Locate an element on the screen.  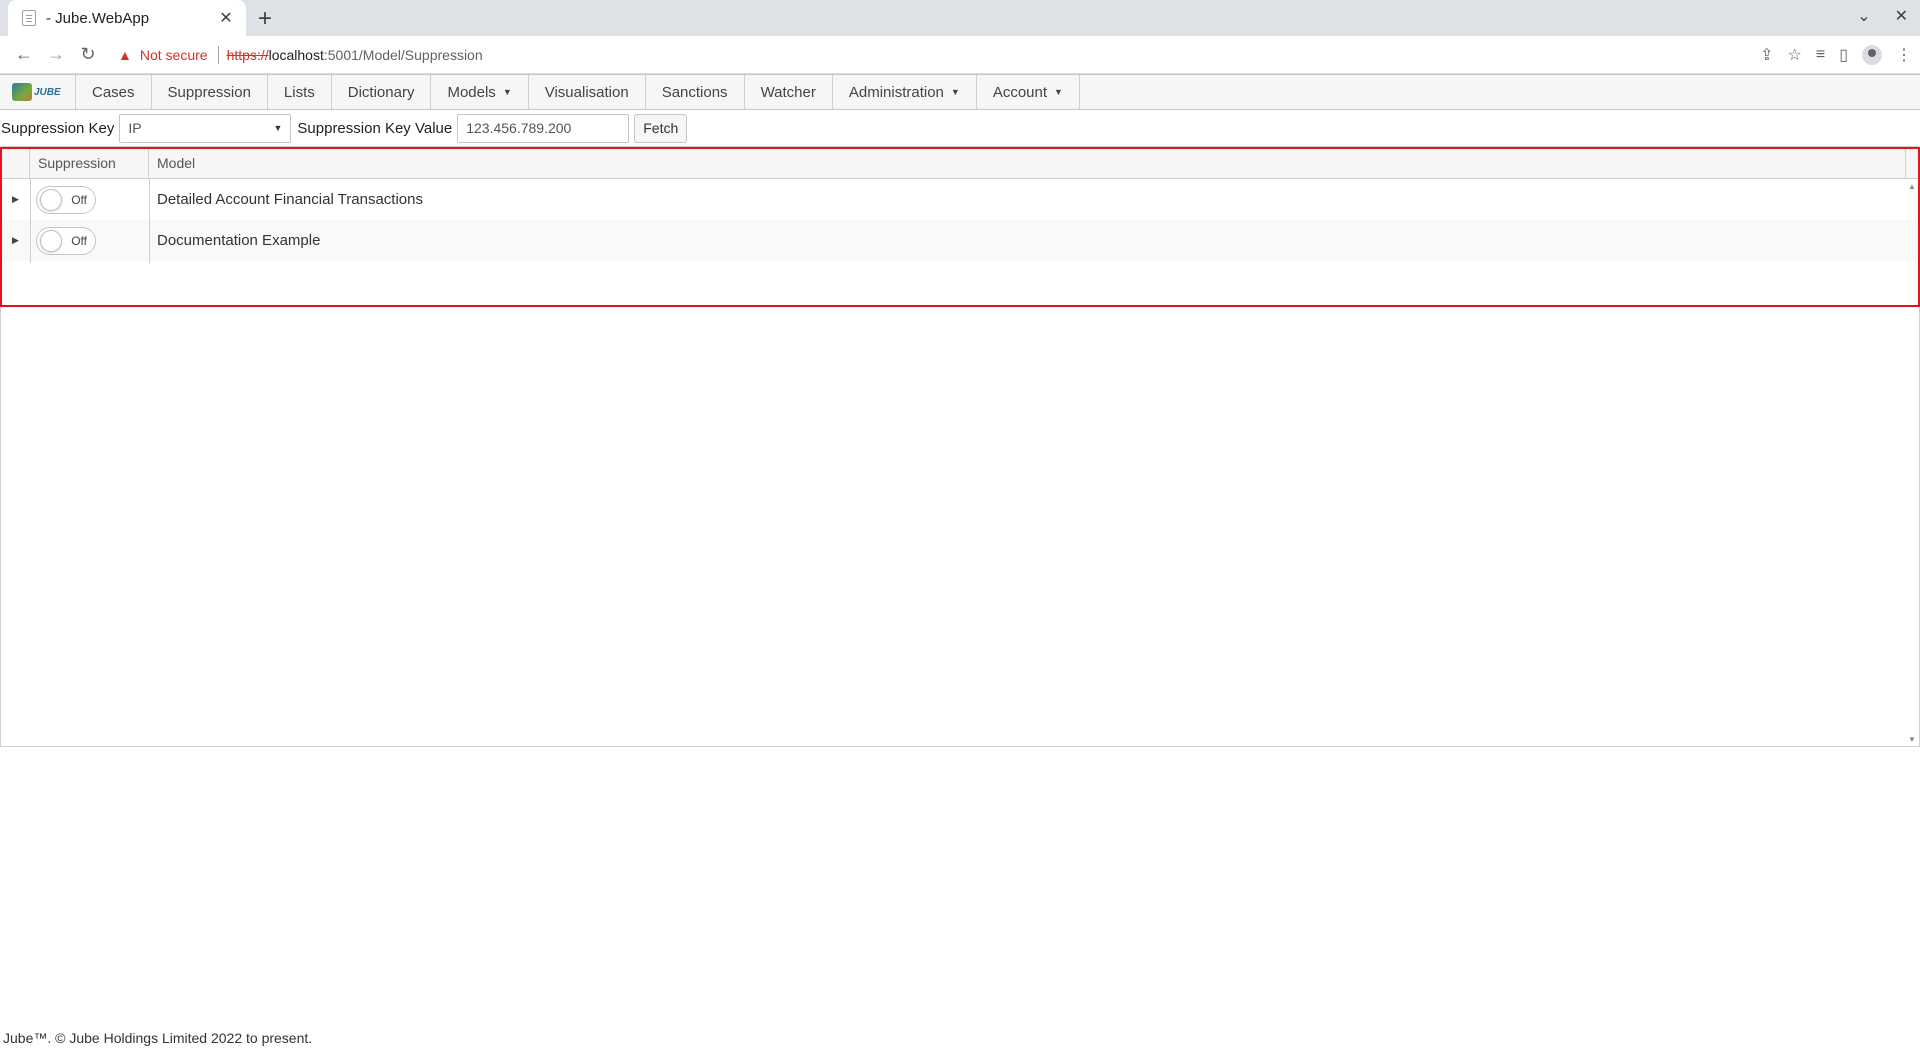
tab-title: - Jube.WebApp is located at coordinates (98, 18).